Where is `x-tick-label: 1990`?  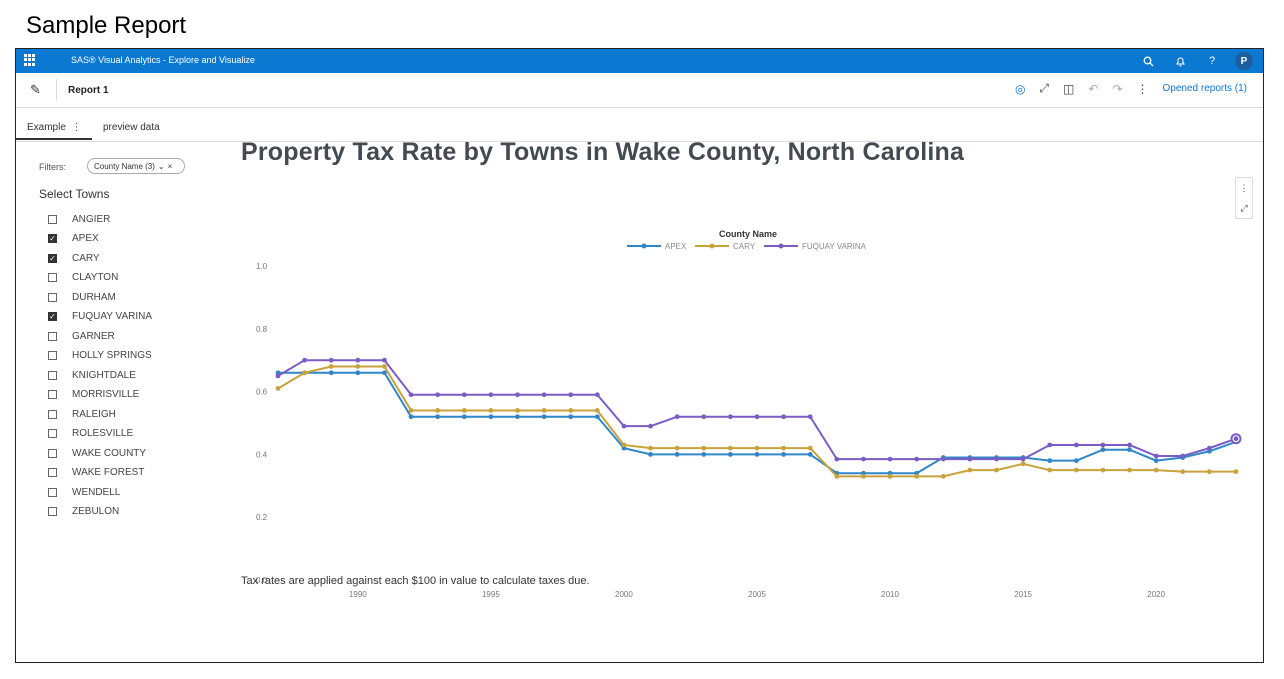
x-tick-label: 1990 is located at coordinates (358, 594).